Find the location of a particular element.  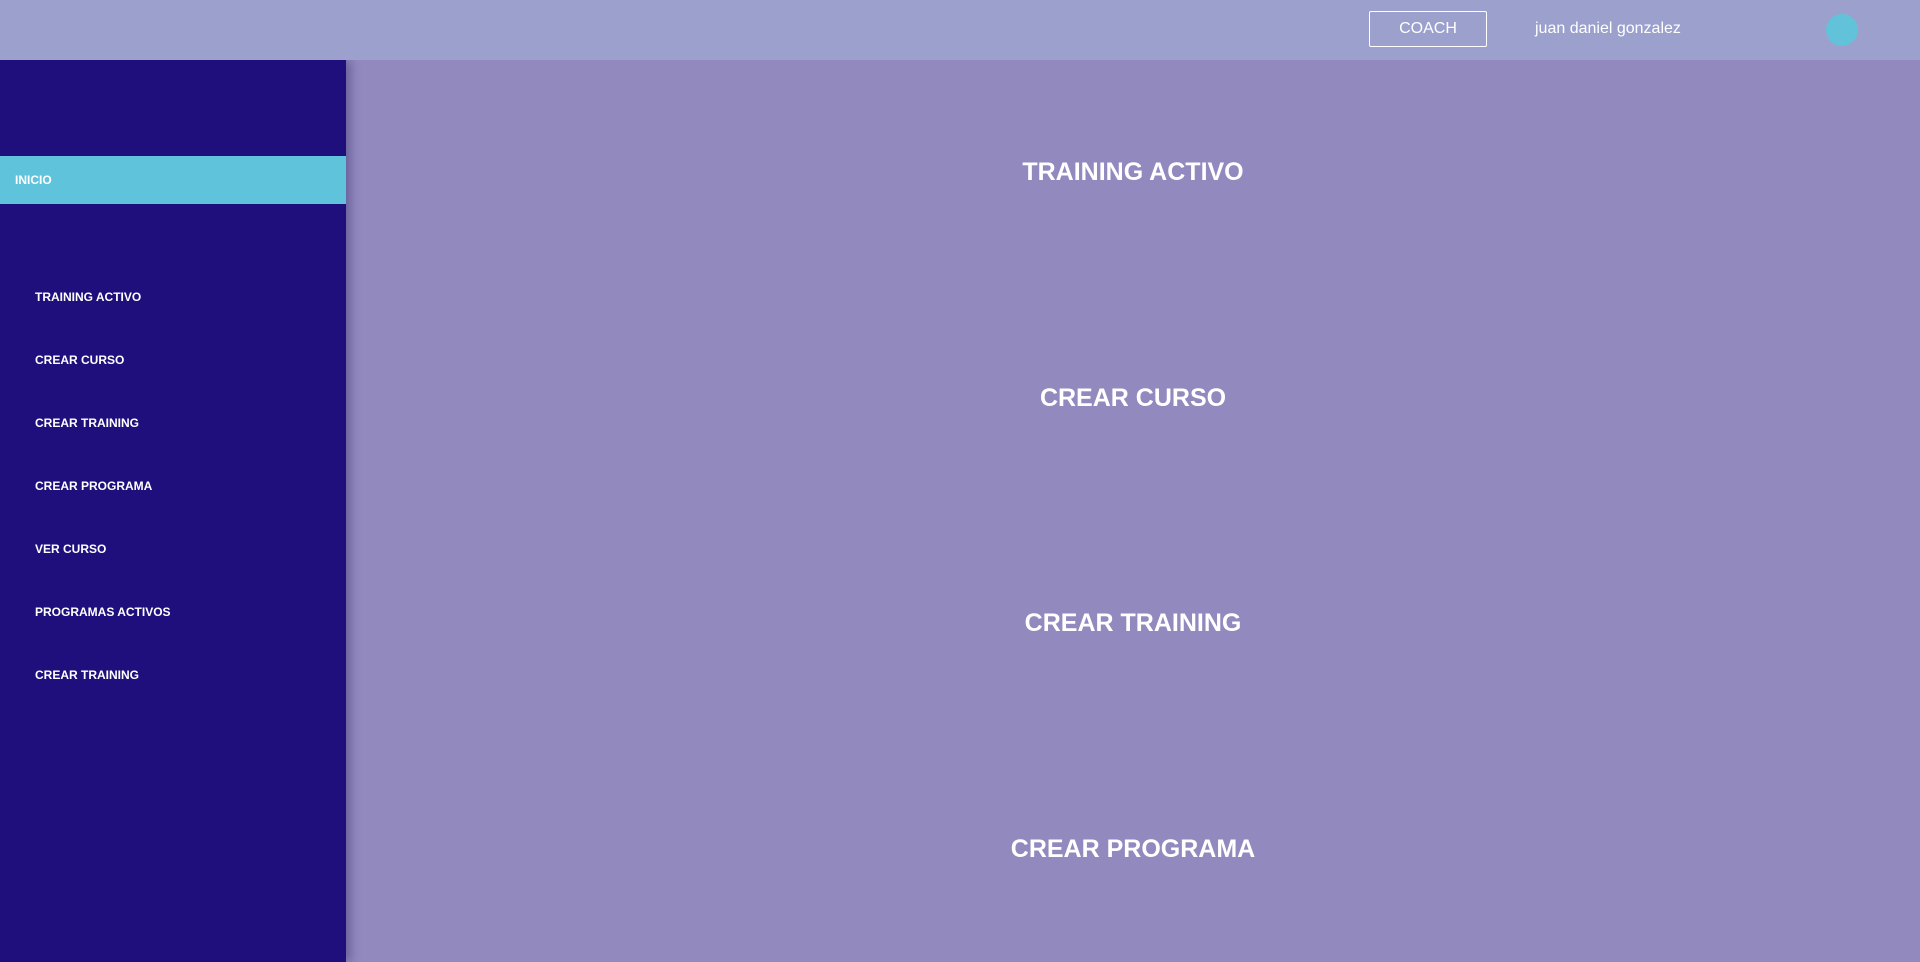

sidebar-item-crear-training-2: CREAR TRAINING is located at coordinates (87, 675).